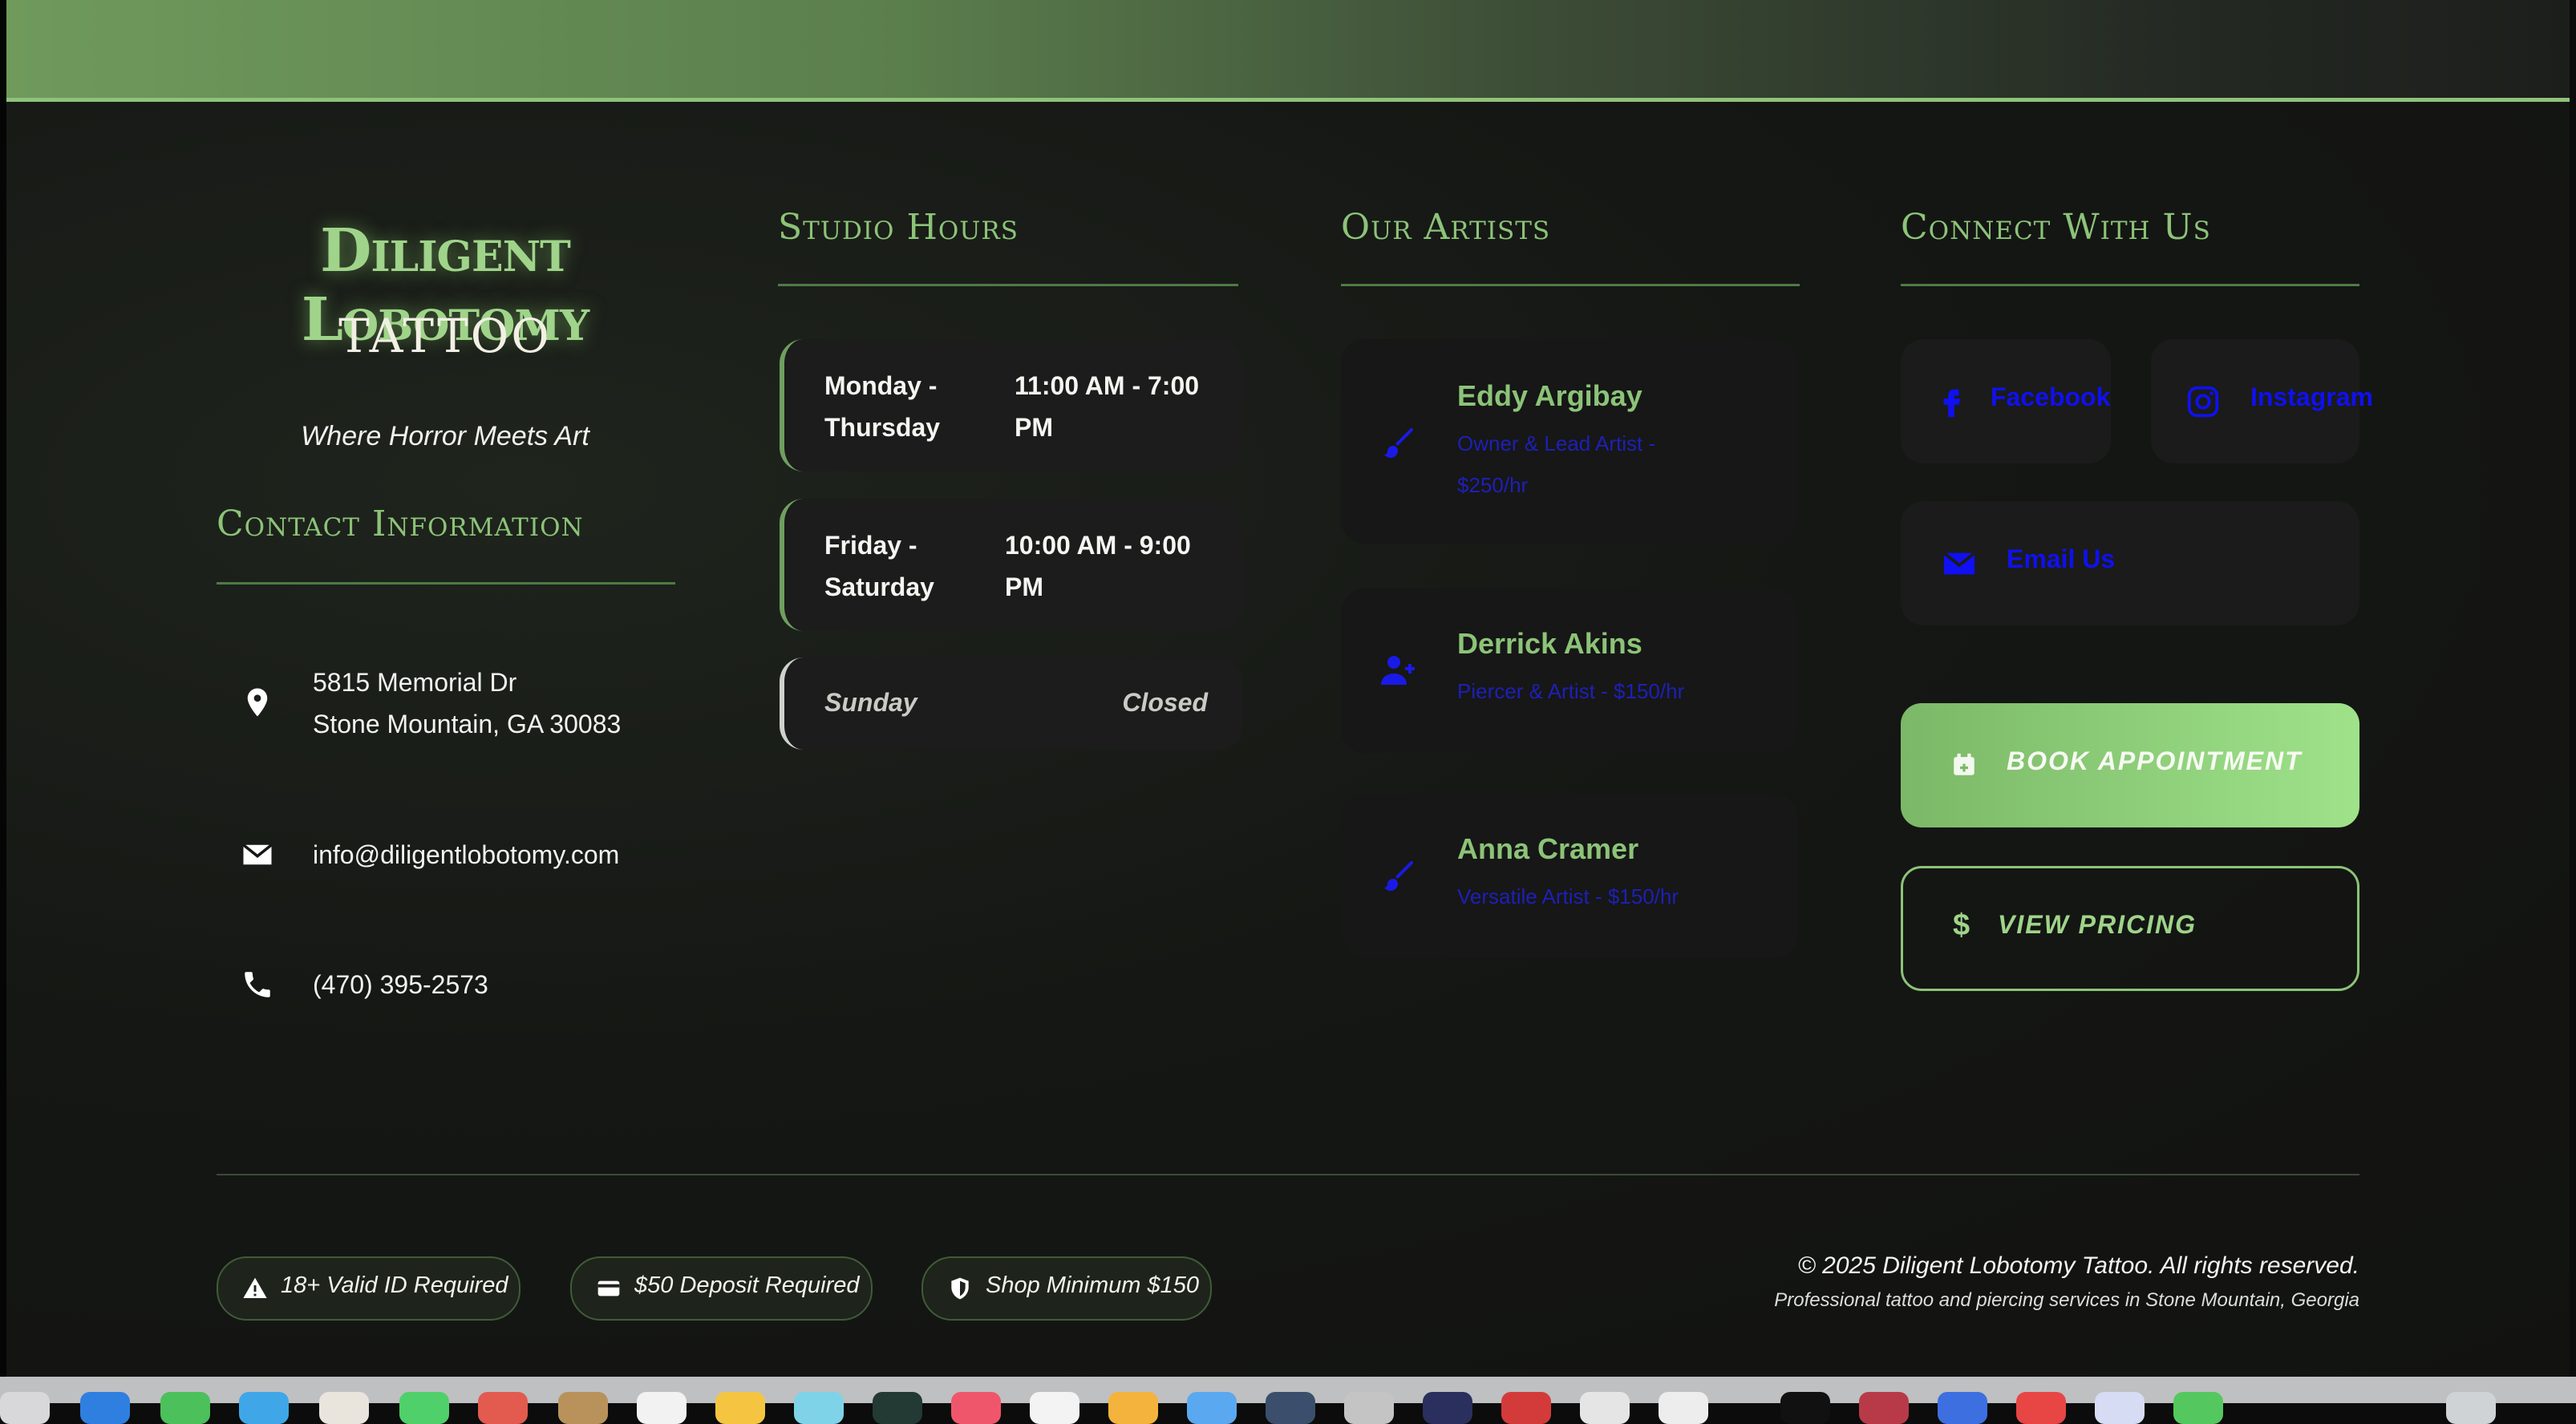 This screenshot has width=2576, height=1424. Describe the element at coordinates (1556, 464) in the screenshot. I see `artist-role: Owner & Lead Artist - $250/hr` at that location.